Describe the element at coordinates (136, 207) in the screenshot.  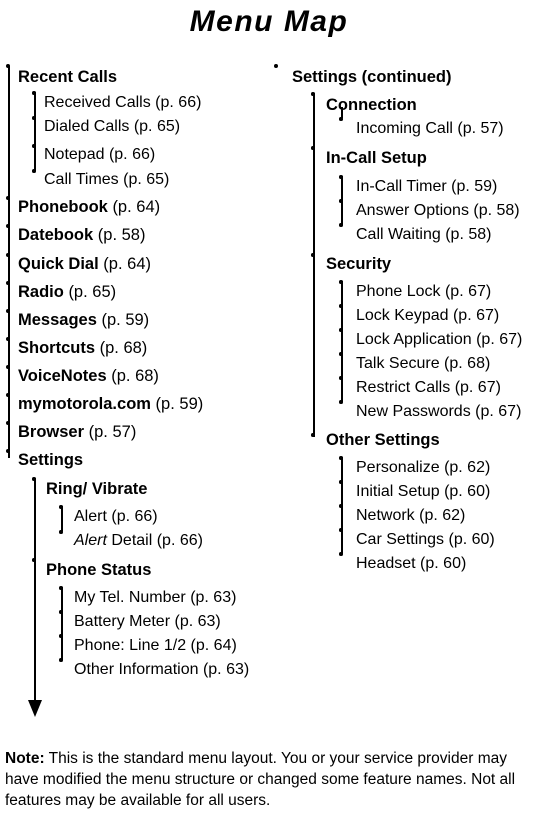
I see `page-ref: (p. 64)` at that location.